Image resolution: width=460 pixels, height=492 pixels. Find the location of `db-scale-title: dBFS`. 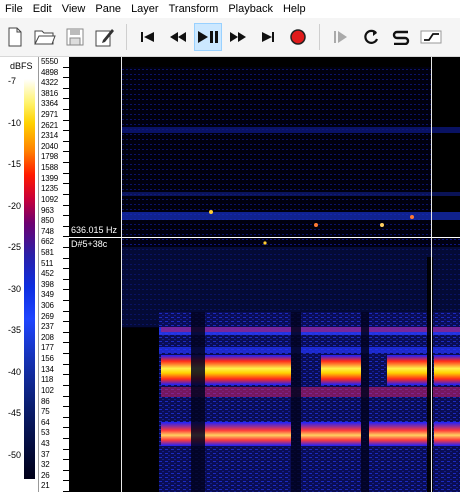

db-scale-title: dBFS is located at coordinates (21, 66).